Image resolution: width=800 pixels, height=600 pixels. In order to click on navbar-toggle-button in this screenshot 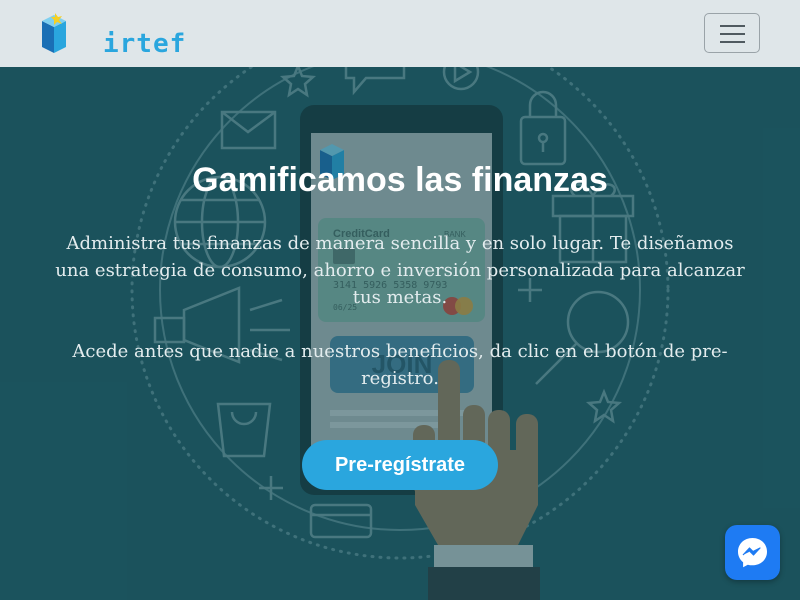, I will do `click(732, 33)`.